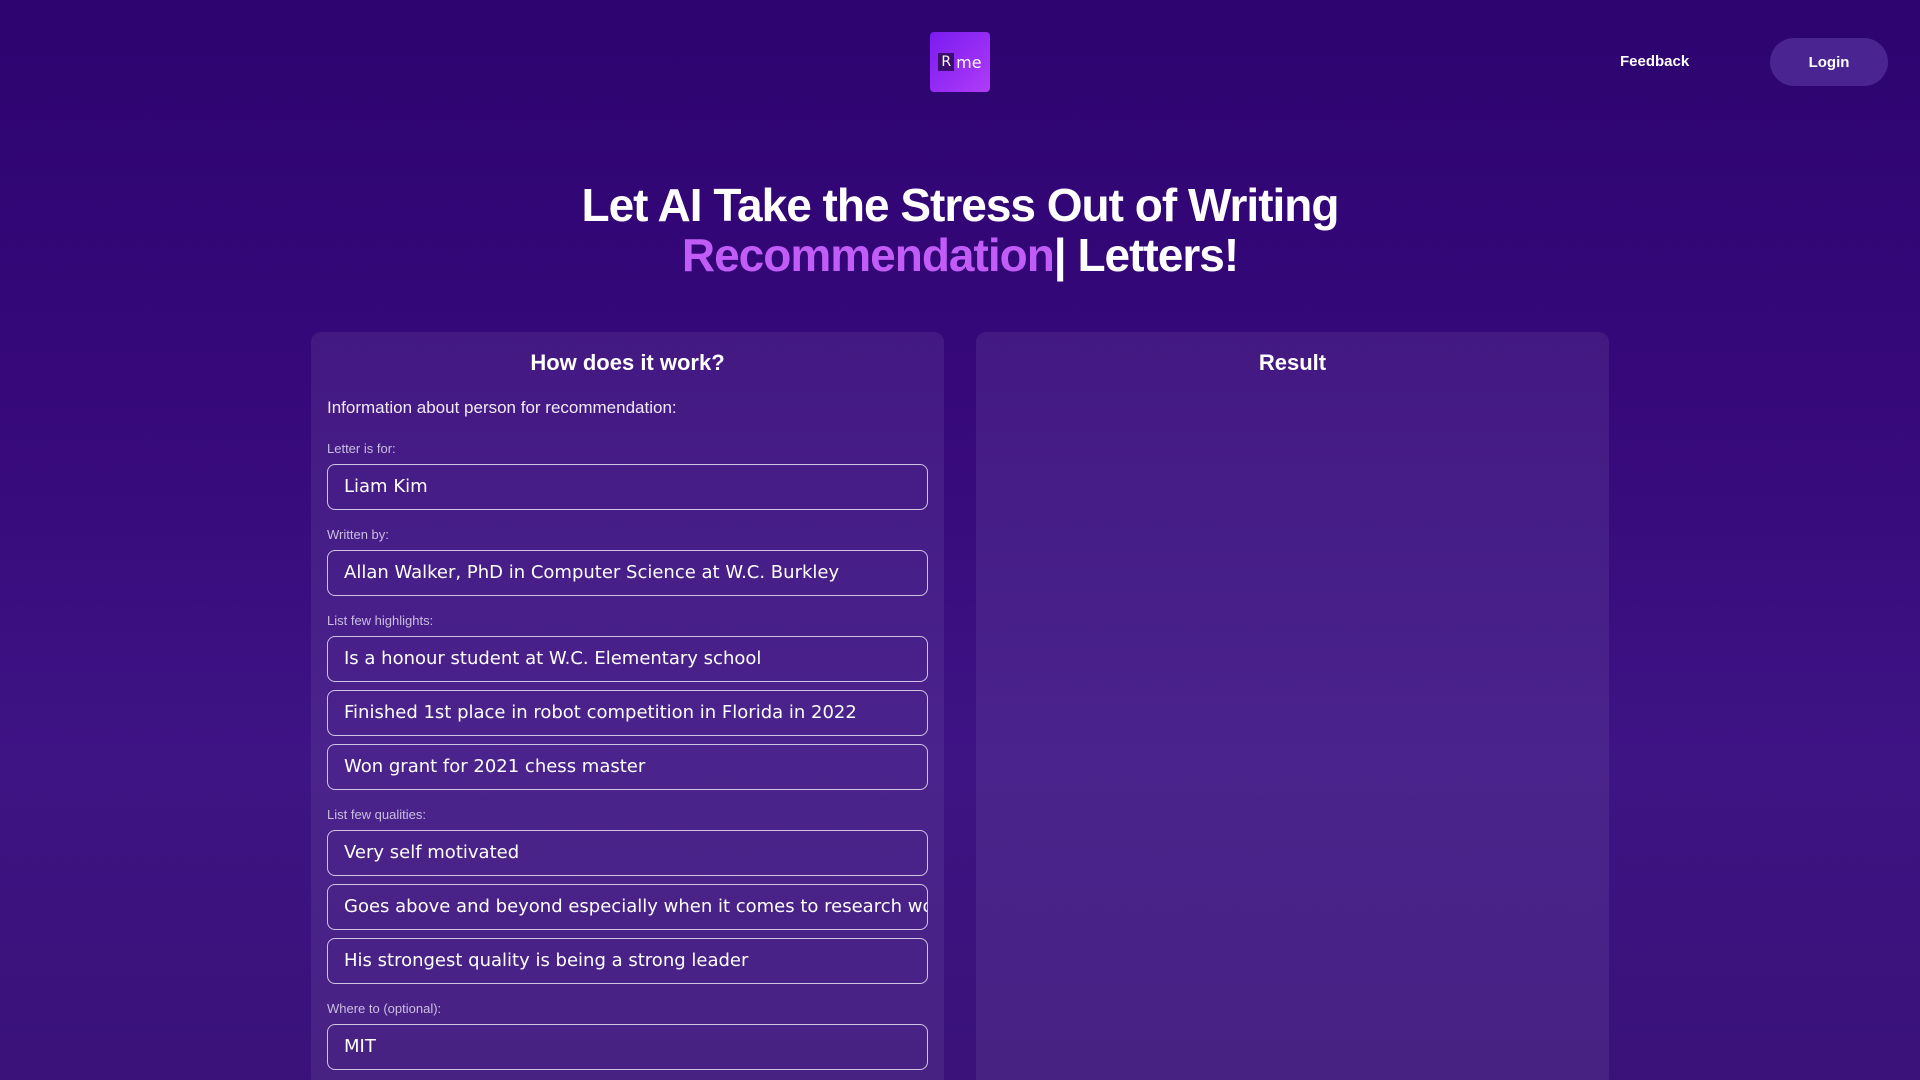  Describe the element at coordinates (627, 362) in the screenshot. I see `how-it-works-title: How does it work?` at that location.